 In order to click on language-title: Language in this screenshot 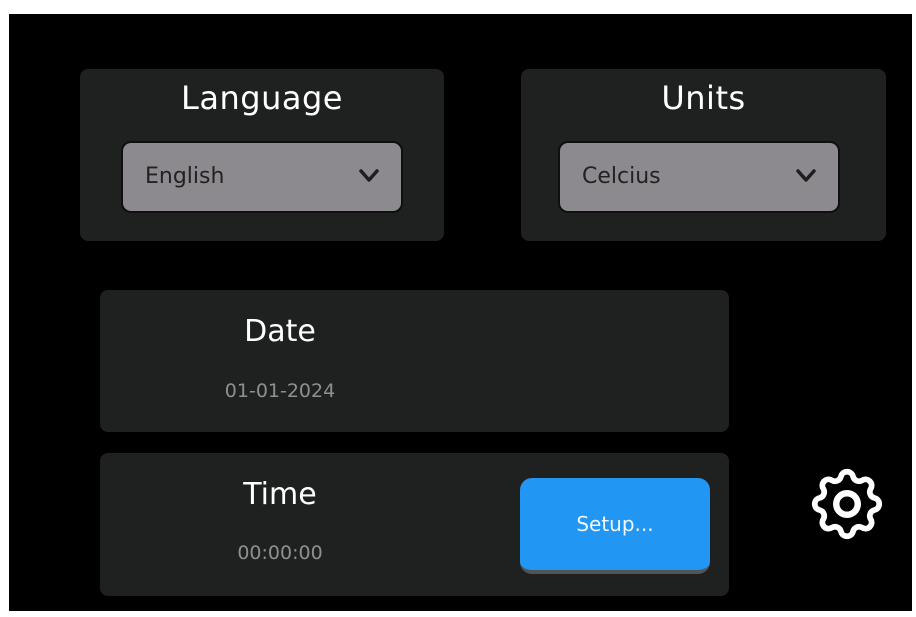, I will do `click(262, 98)`.